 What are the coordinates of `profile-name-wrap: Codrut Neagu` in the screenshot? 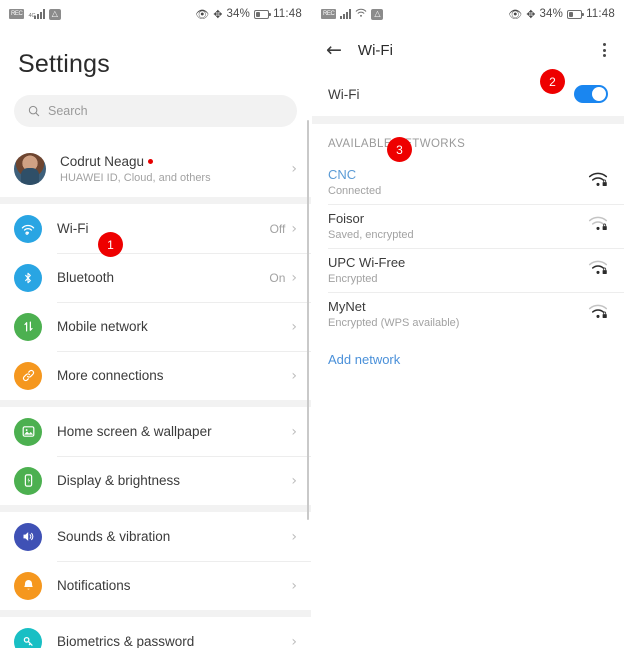 It's located at (135, 161).